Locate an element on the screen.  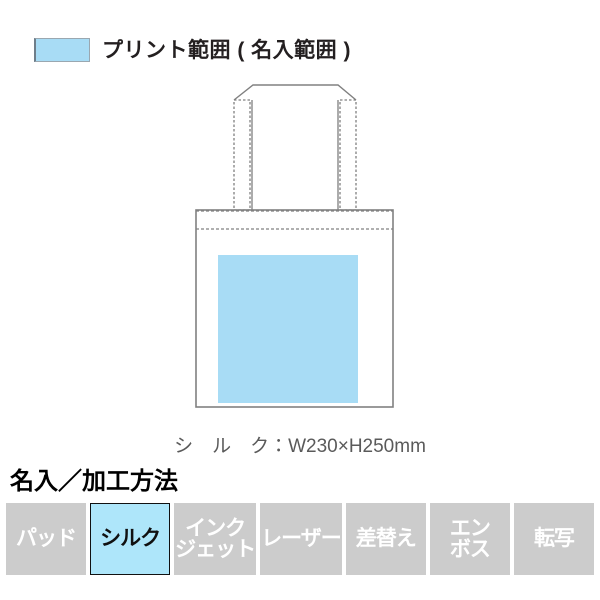
handle-strap-right is located at coordinates (348, 155).